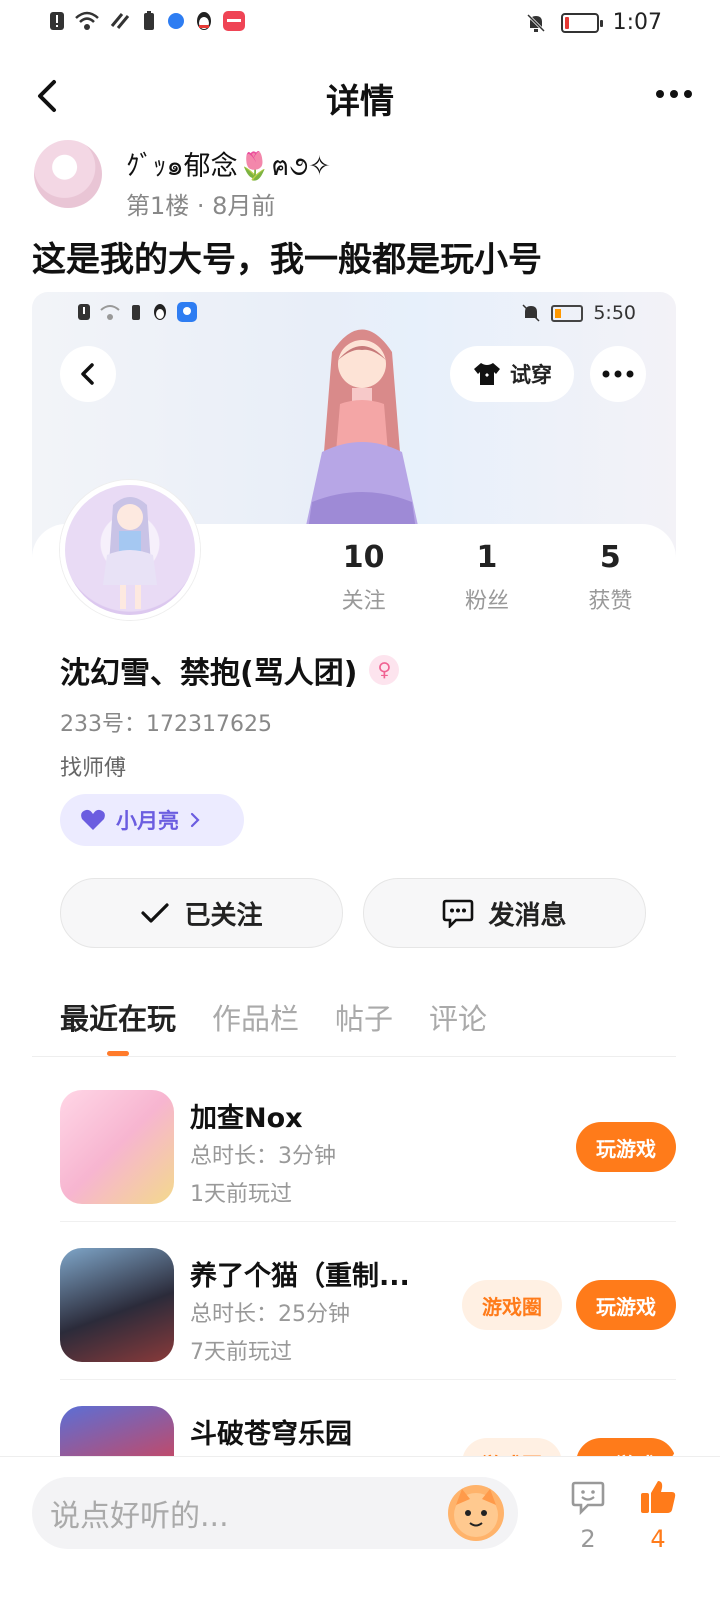 Image resolution: width=720 pixels, height=1600 pixels. Describe the element at coordinates (155, 913) in the screenshot. I see `check-icon` at that location.